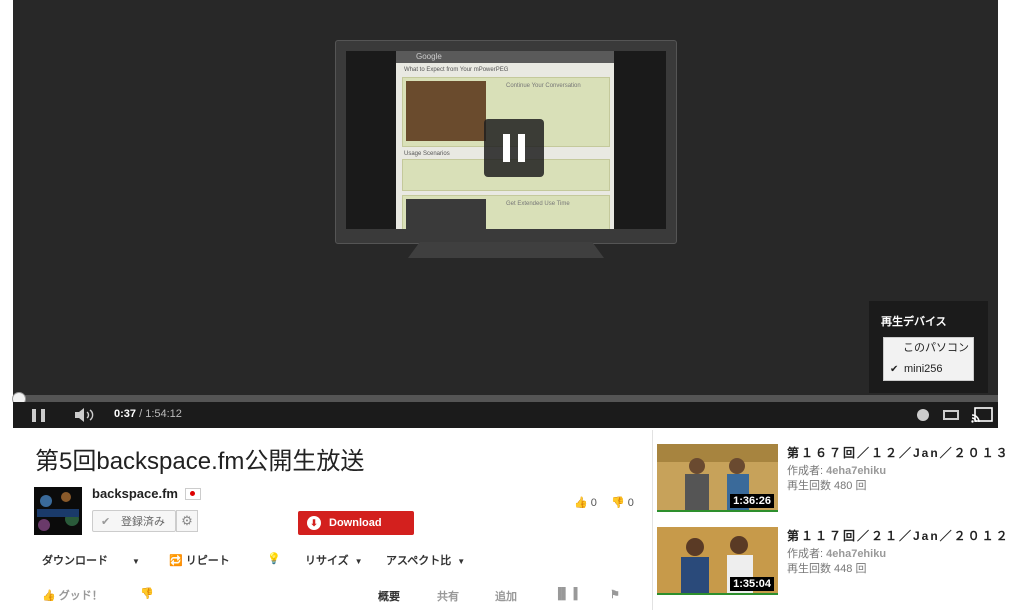  I want to click on pause-icon, so click(39, 415).